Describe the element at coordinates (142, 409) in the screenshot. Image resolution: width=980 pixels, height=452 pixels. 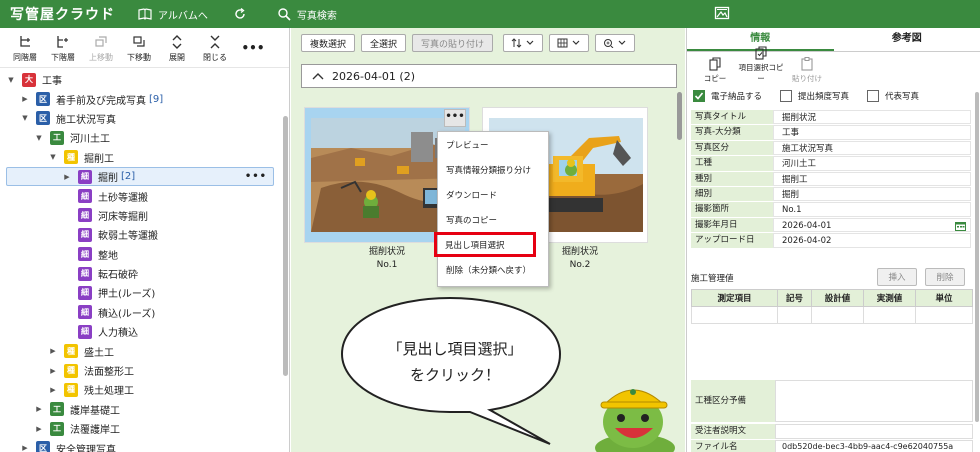
I see `tree-item: ▶ 工護岸基礎工` at that location.